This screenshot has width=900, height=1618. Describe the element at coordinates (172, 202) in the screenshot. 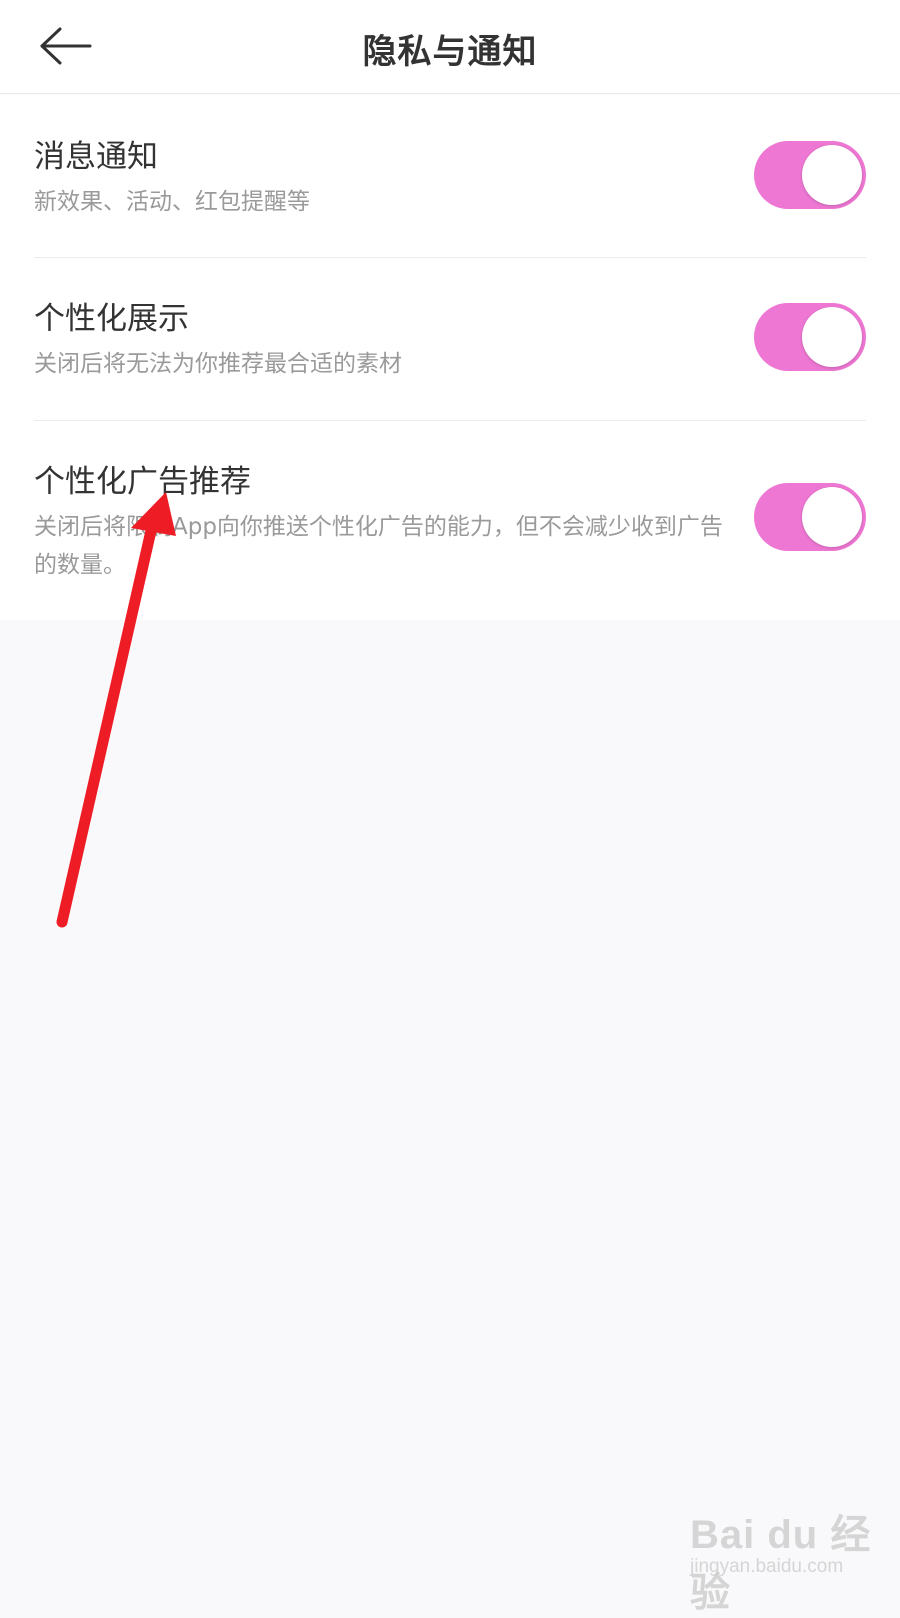

I see `setting-description: 新效果、活动、红包提醒等` at that location.